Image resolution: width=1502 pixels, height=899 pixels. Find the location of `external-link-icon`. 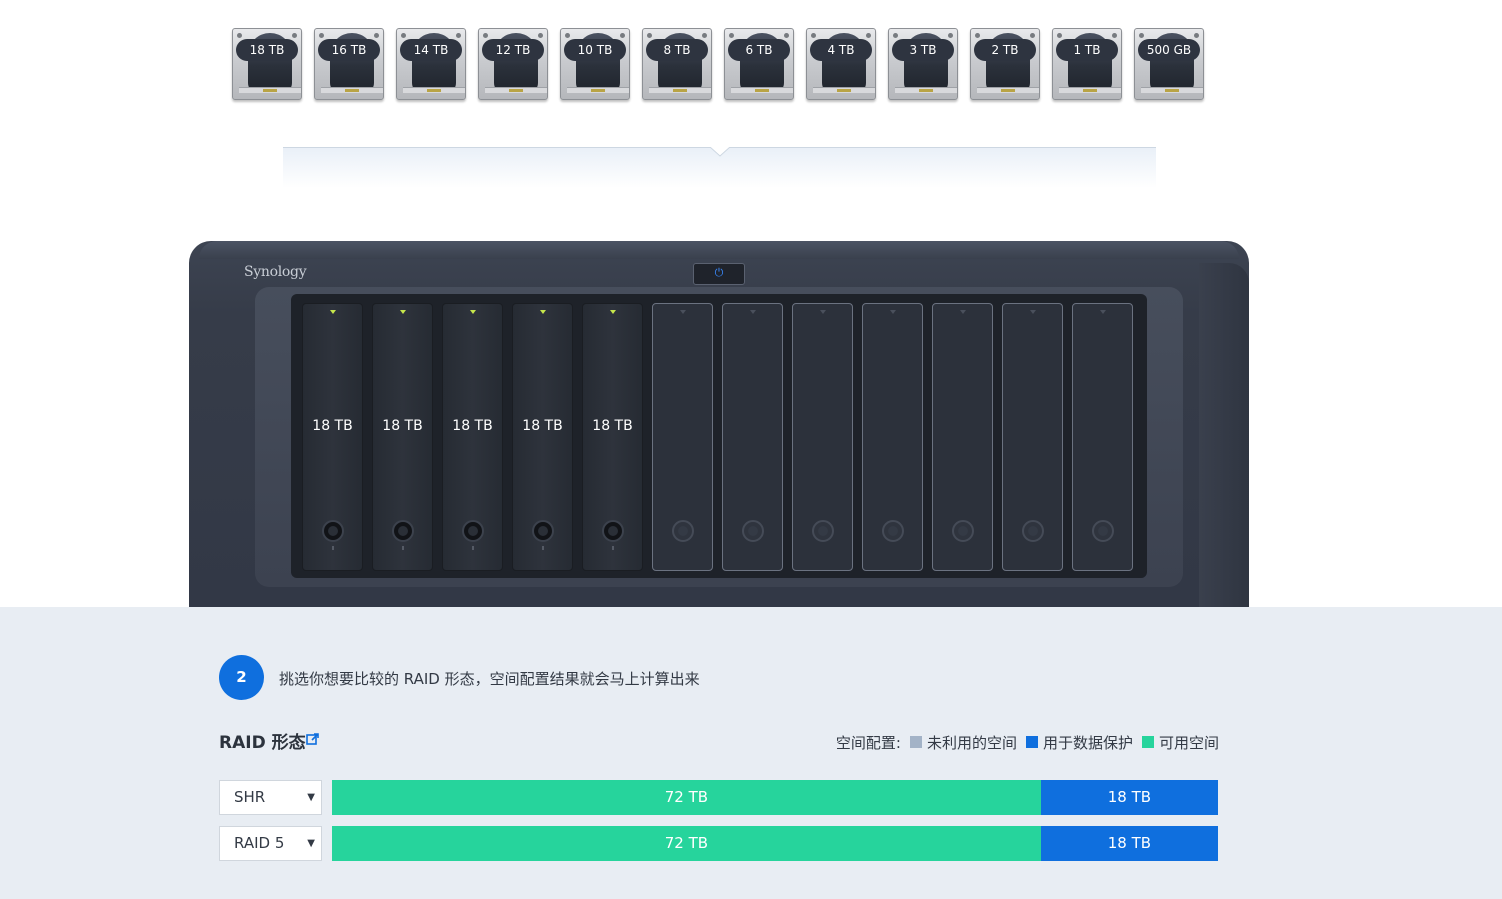

external-link-icon is located at coordinates (313, 739).